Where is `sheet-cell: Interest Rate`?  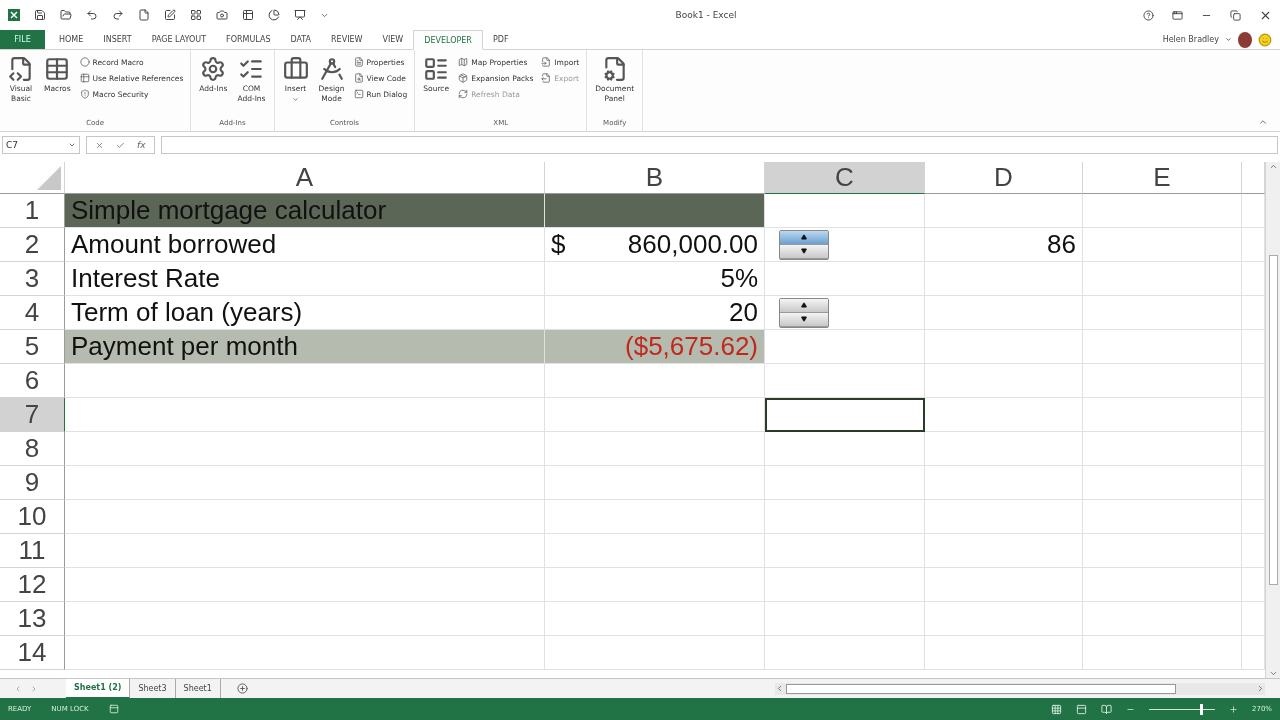
sheet-cell: Interest Rate is located at coordinates (305, 279).